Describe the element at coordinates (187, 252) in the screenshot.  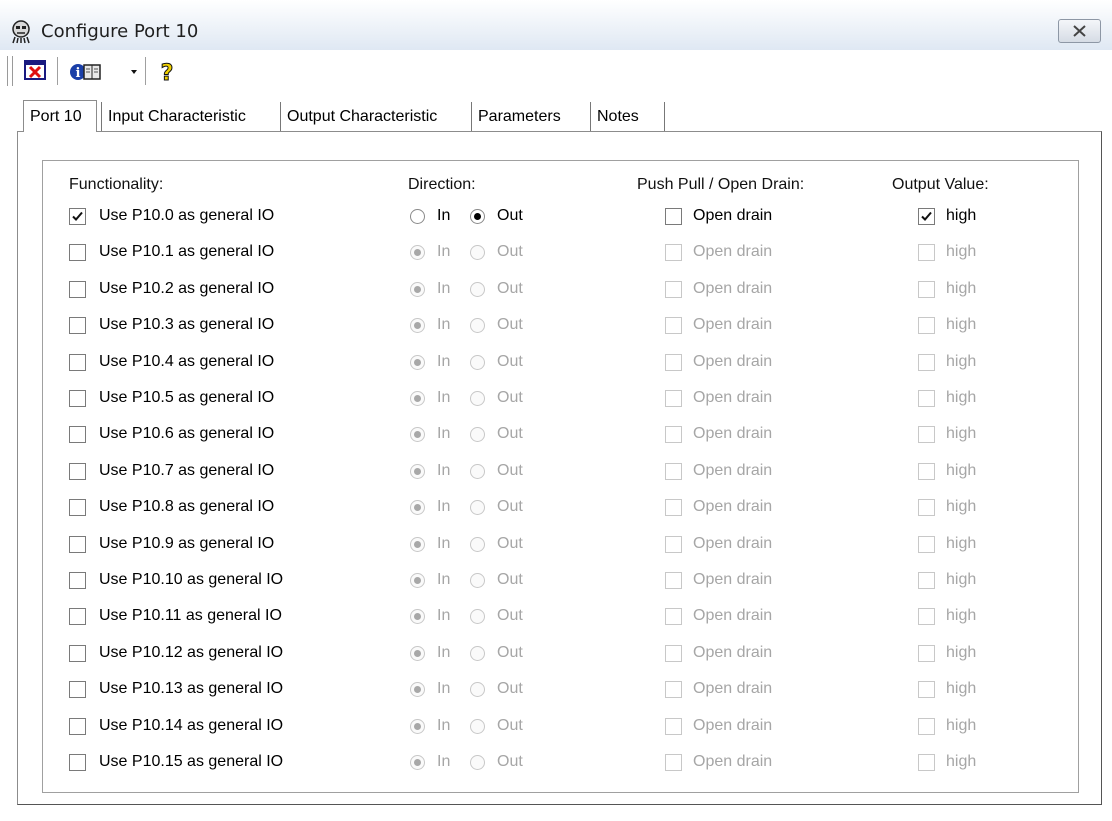
I see `use-general-io-label: Use P10.1 as general IO` at that location.